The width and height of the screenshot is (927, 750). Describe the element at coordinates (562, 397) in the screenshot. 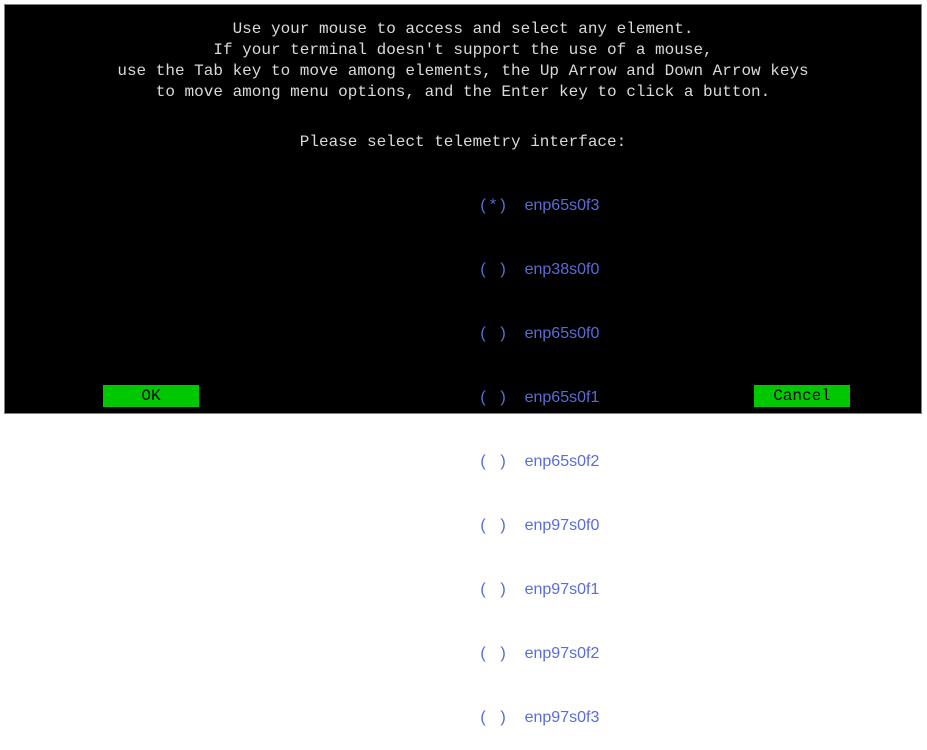

I see `interface-label: enp65s0f1` at that location.